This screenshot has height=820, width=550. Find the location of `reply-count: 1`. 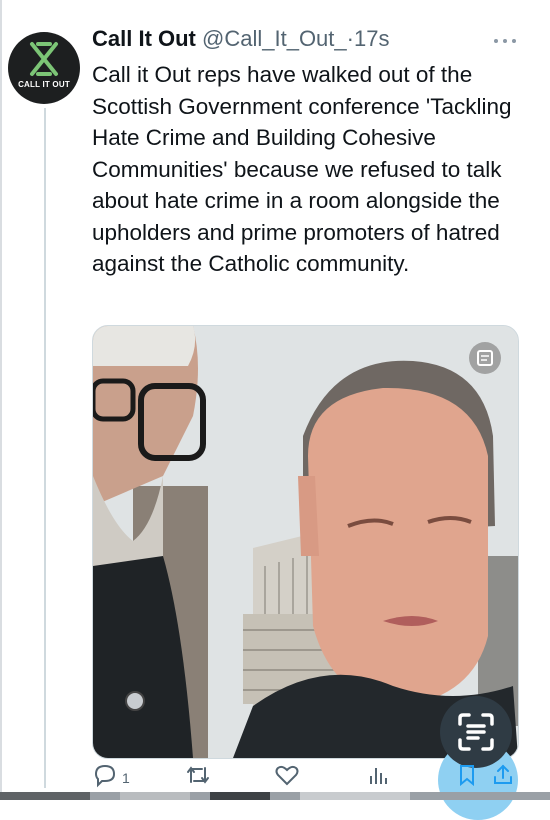

reply-count: 1 is located at coordinates (126, 778).